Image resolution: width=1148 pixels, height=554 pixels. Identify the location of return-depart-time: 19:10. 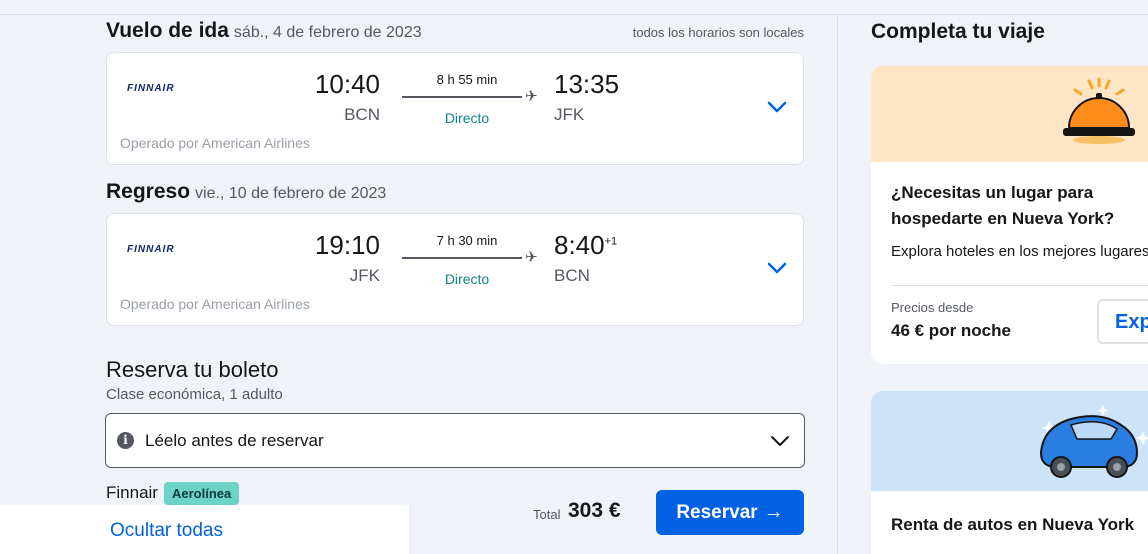
(347, 245).